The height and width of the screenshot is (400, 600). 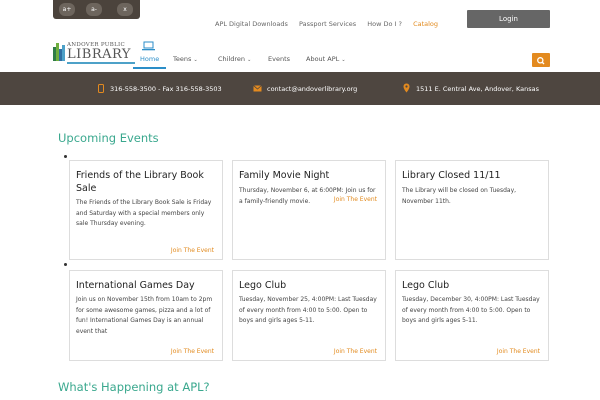 What do you see at coordinates (384, 24) in the screenshot?
I see `link-how-do-i: How Do I ?` at bounding box center [384, 24].